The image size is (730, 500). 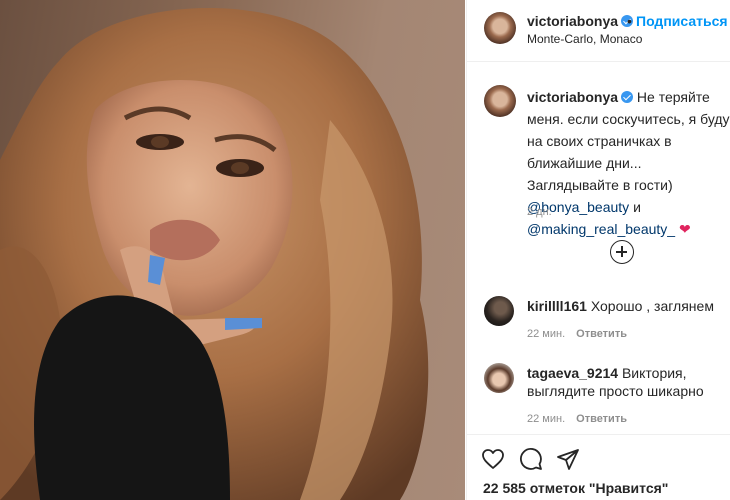 I want to click on comment-item: kirillll161 Хорошо , заглянем, so click(x=628, y=306).